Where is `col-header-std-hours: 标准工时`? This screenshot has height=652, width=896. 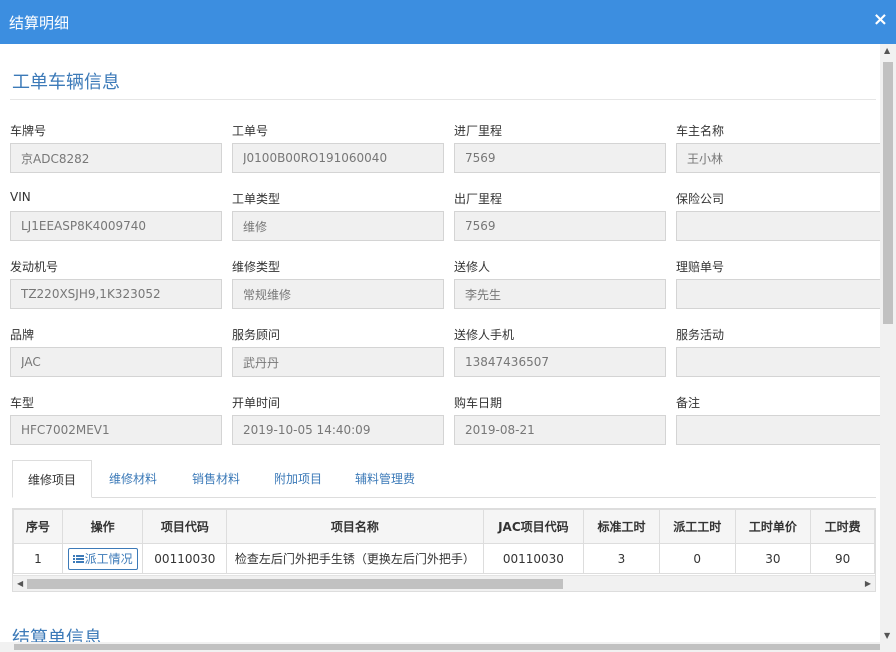 col-header-std-hours: 标准工时 is located at coordinates (621, 526).